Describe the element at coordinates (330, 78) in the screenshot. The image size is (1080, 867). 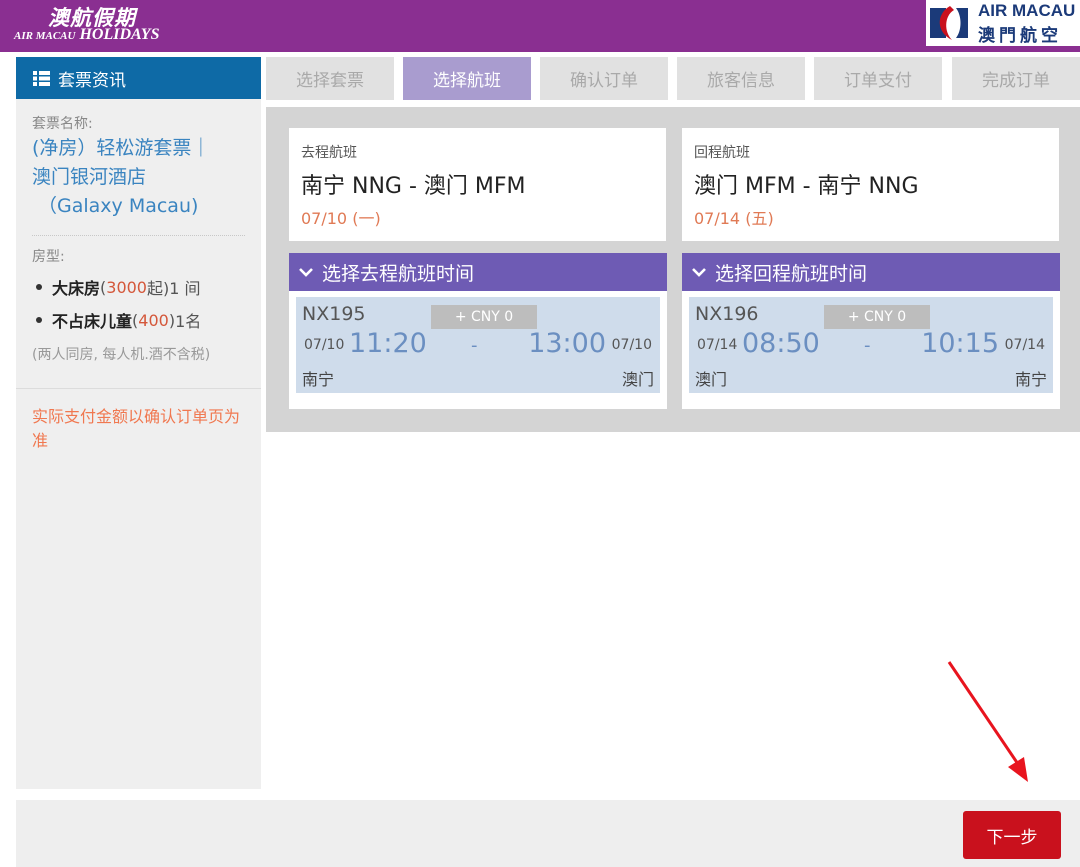
I see `step-select-package: 选择套票` at that location.